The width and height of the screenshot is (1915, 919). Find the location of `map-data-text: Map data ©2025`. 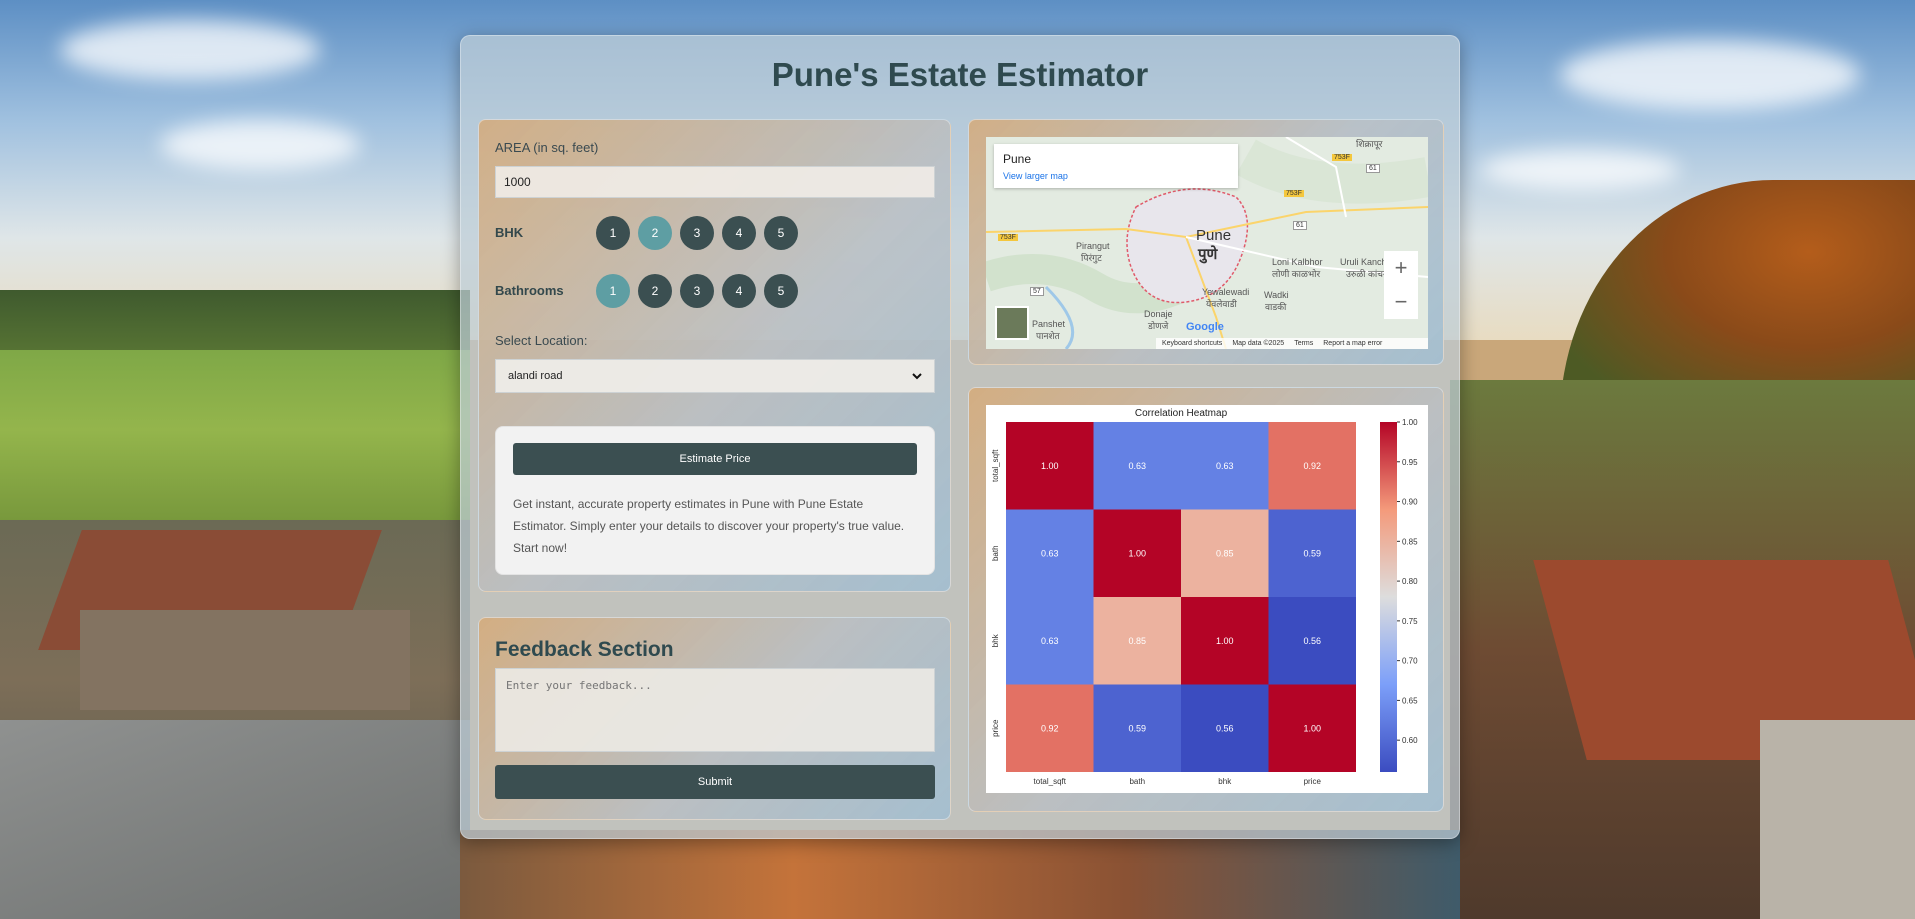

map-data-text: Map data ©2025 is located at coordinates (1258, 343).